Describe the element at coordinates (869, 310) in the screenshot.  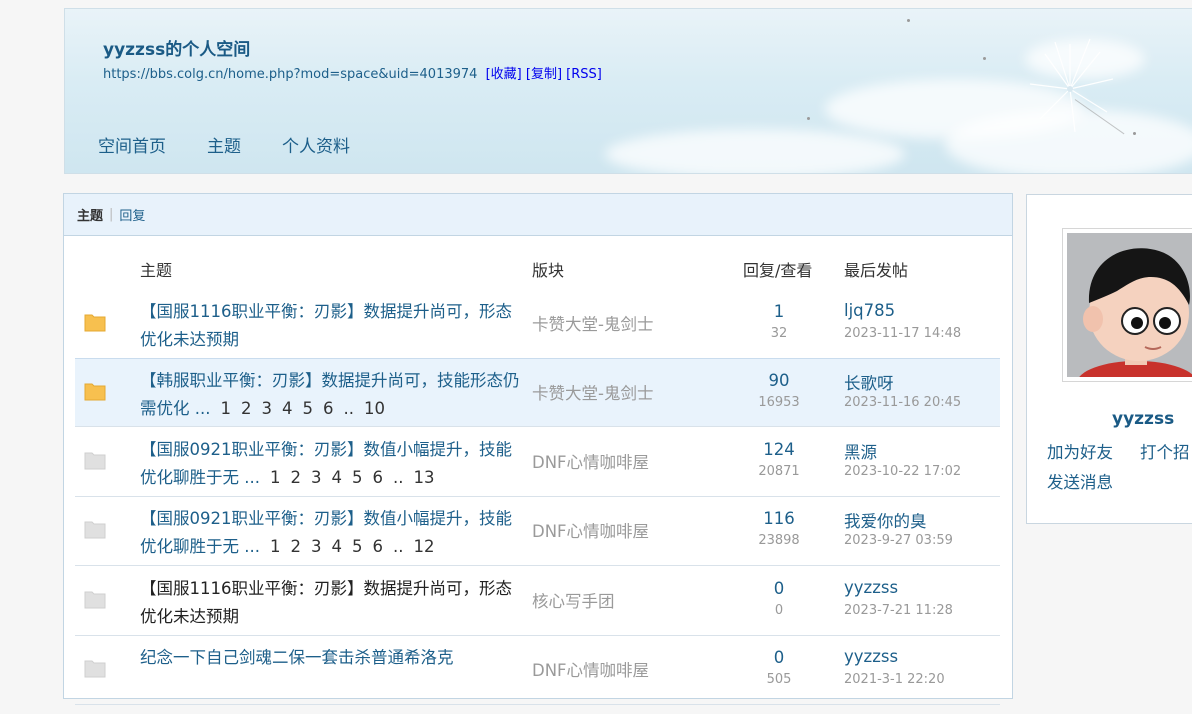
I see `last-post-user: ljq785` at that location.